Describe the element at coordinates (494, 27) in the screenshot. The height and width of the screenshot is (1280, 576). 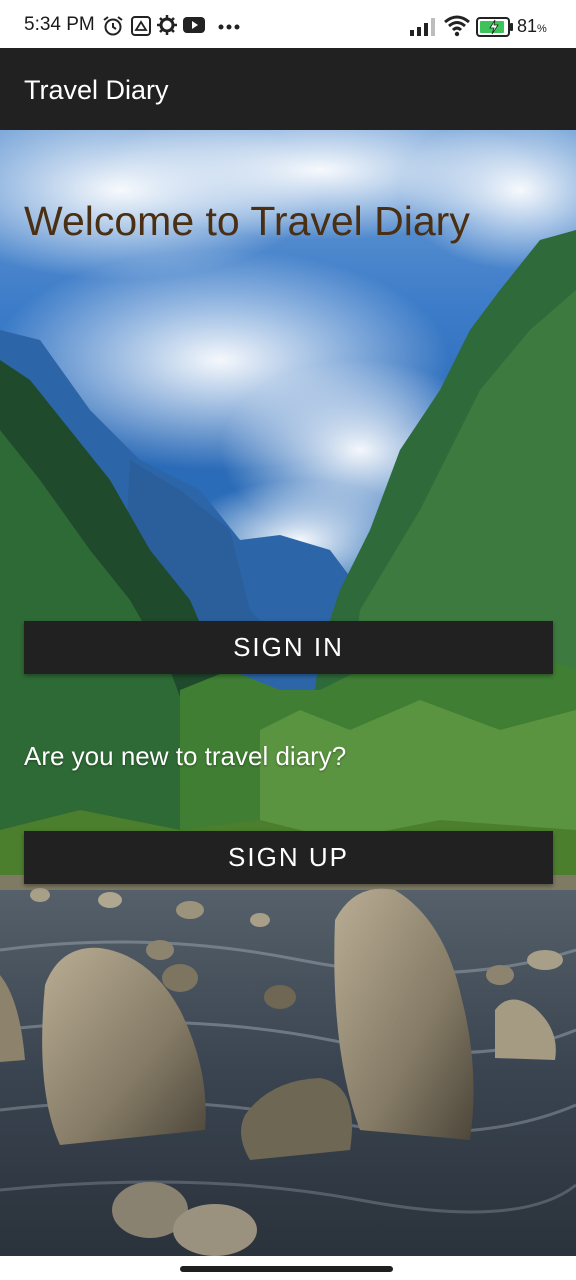
I see `battery-icon` at that location.